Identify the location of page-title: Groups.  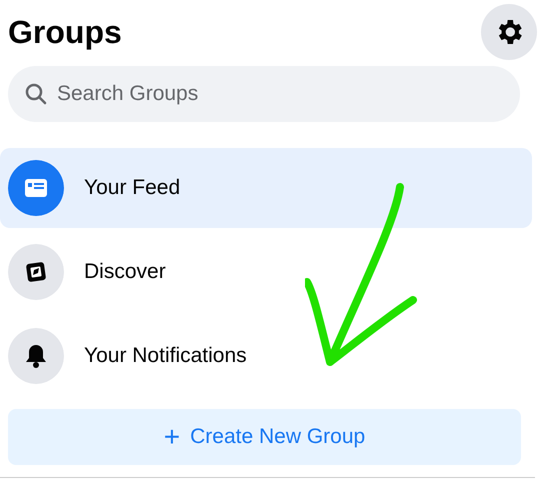
(65, 32).